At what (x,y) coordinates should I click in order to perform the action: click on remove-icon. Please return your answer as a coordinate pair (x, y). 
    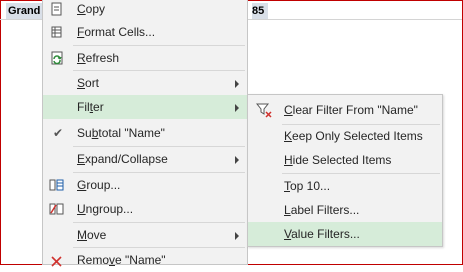
    Looking at the image, I should click on (56, 261).